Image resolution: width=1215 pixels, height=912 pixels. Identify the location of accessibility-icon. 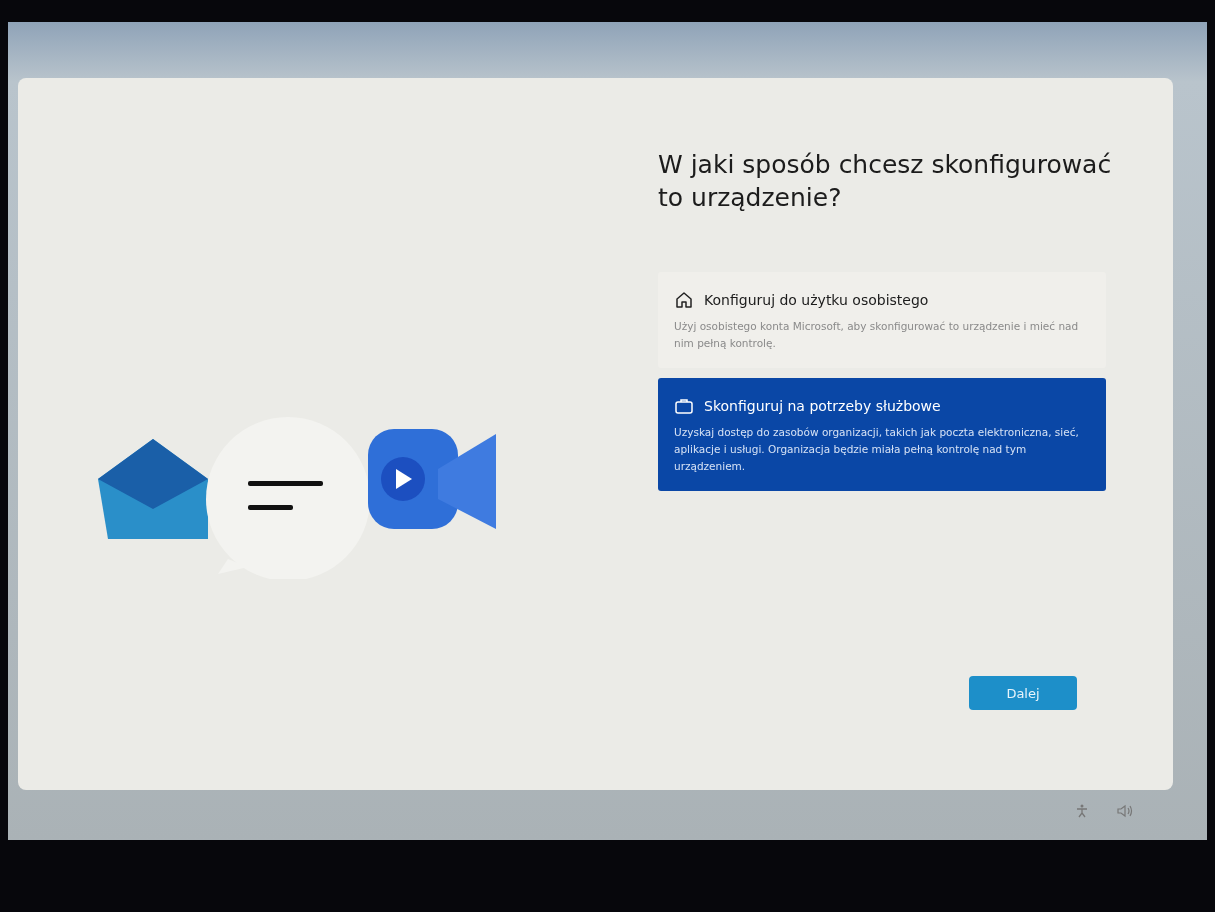
(1082, 811).